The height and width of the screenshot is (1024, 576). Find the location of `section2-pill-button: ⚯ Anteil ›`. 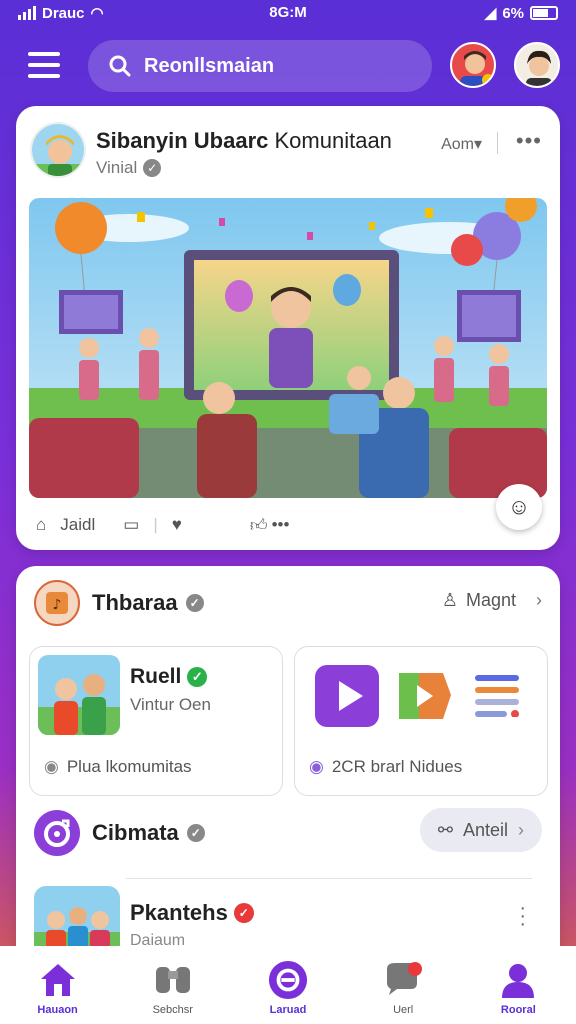

section2-pill-button: ⚯ Anteil › is located at coordinates (480, 830).